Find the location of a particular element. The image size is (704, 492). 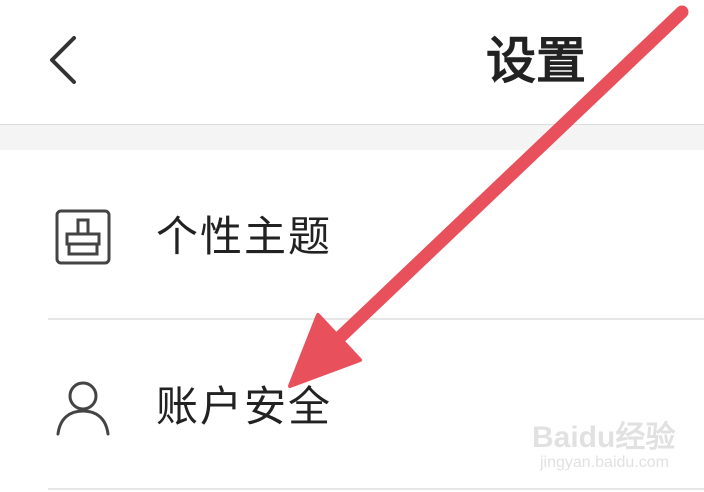

back-button is located at coordinates (65, 60).